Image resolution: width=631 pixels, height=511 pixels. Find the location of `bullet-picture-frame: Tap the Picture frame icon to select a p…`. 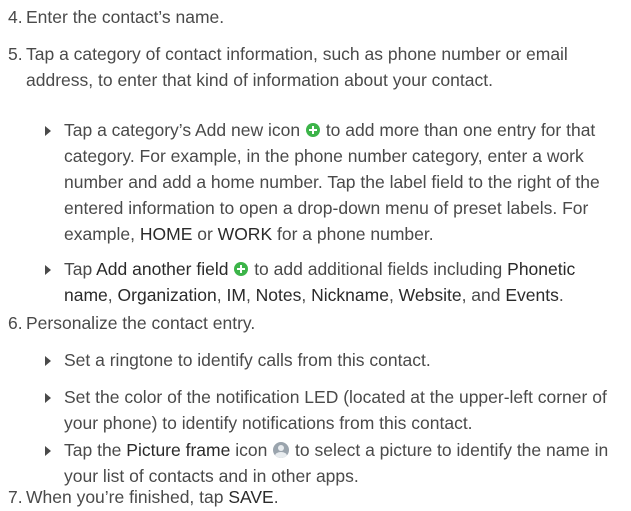

bullet-picture-frame: Tap the Picture frame icon to select a p… is located at coordinates (335, 463).